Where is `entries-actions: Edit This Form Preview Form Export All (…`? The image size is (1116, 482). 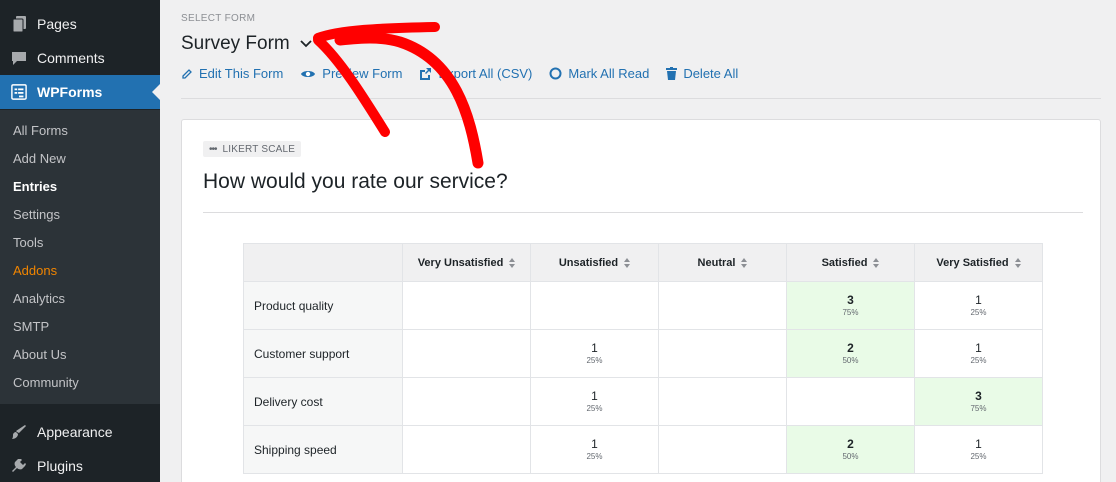 entries-actions: Edit This Form Preview Form Export All (… is located at coordinates (468, 73).